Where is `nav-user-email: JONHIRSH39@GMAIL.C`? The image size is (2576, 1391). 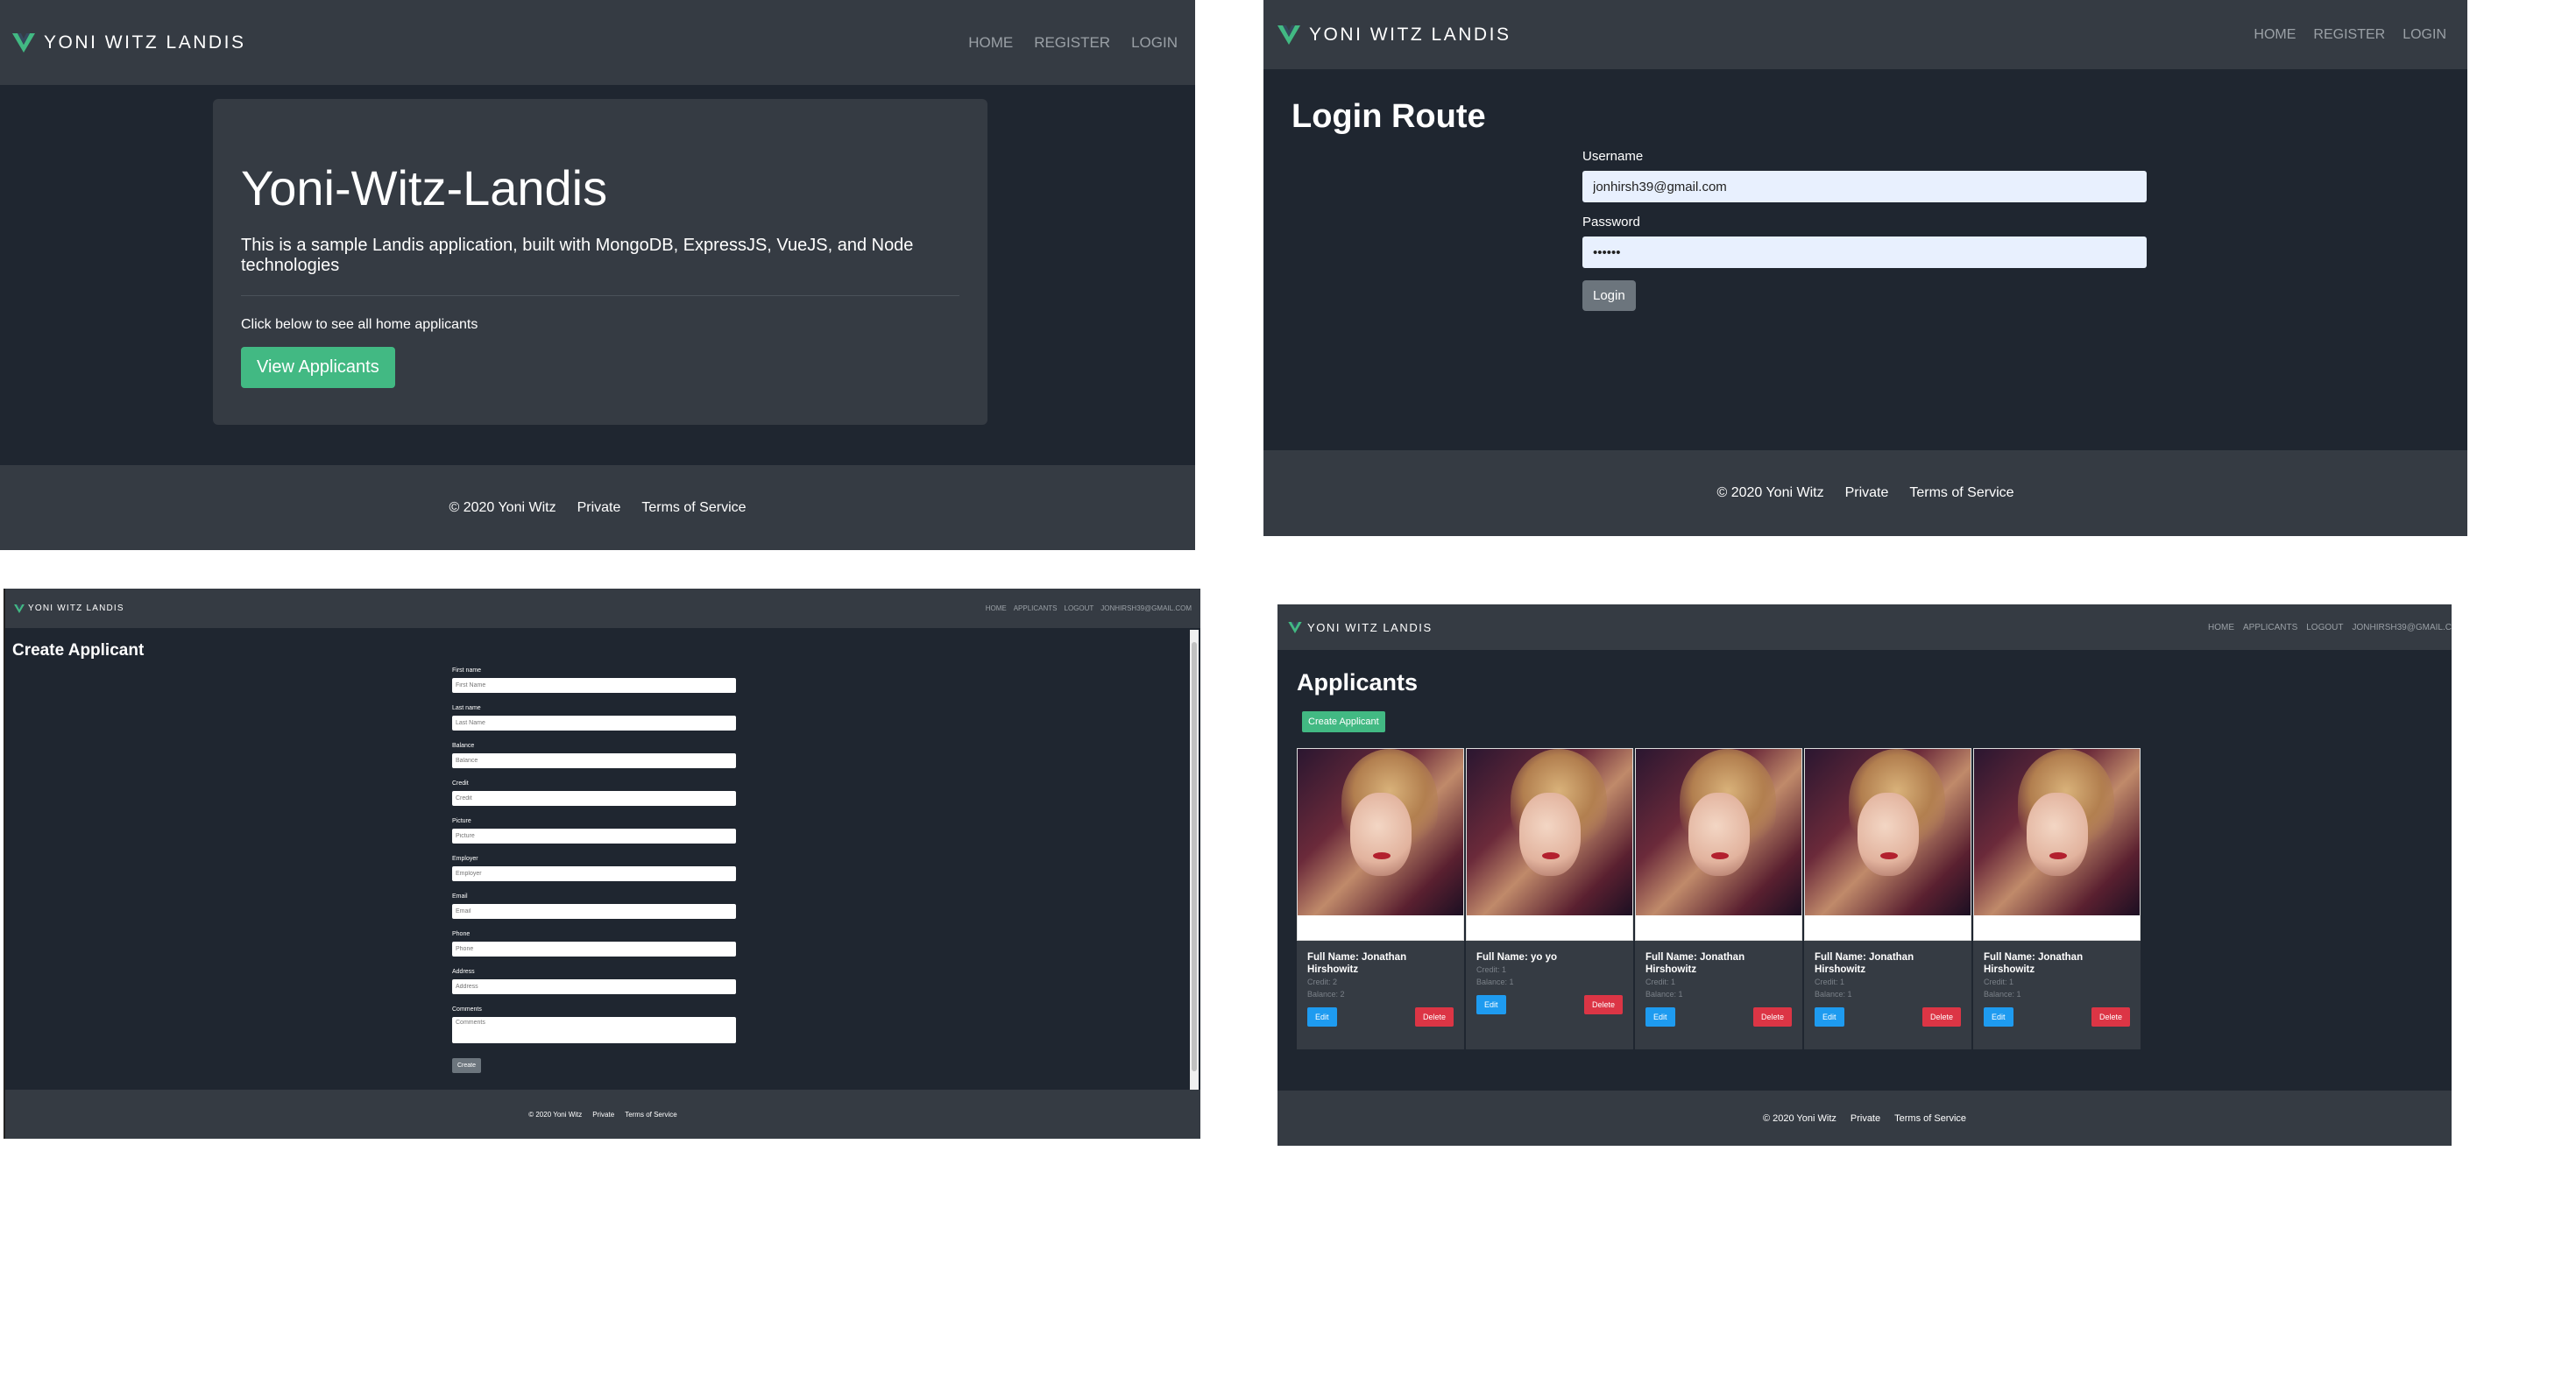 nav-user-email: JONHIRSH39@GMAIL.C is located at coordinates (2402, 627).